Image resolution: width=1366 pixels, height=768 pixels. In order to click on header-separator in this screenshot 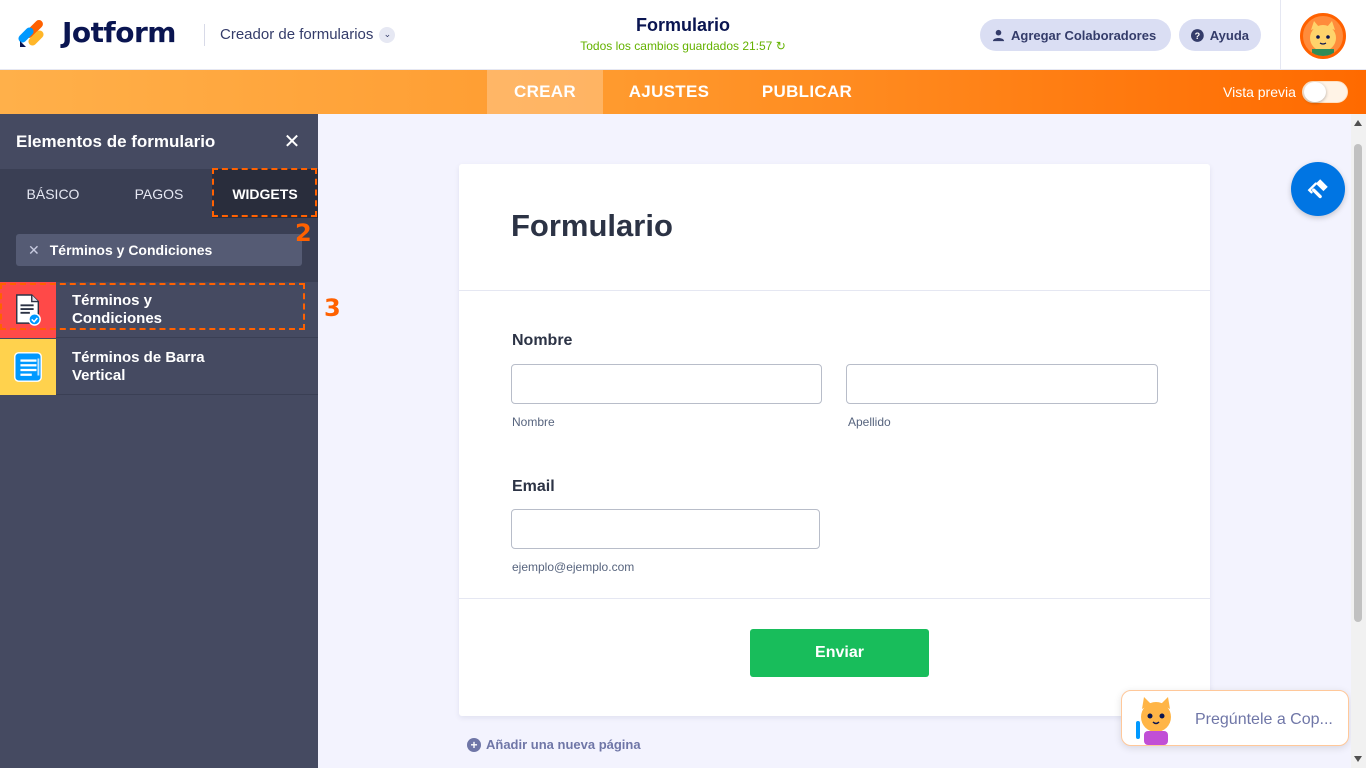, I will do `click(1280, 35)`.